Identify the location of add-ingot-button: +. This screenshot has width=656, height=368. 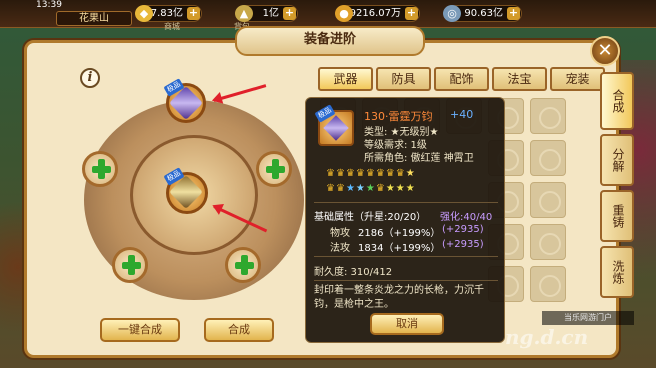
(193, 13).